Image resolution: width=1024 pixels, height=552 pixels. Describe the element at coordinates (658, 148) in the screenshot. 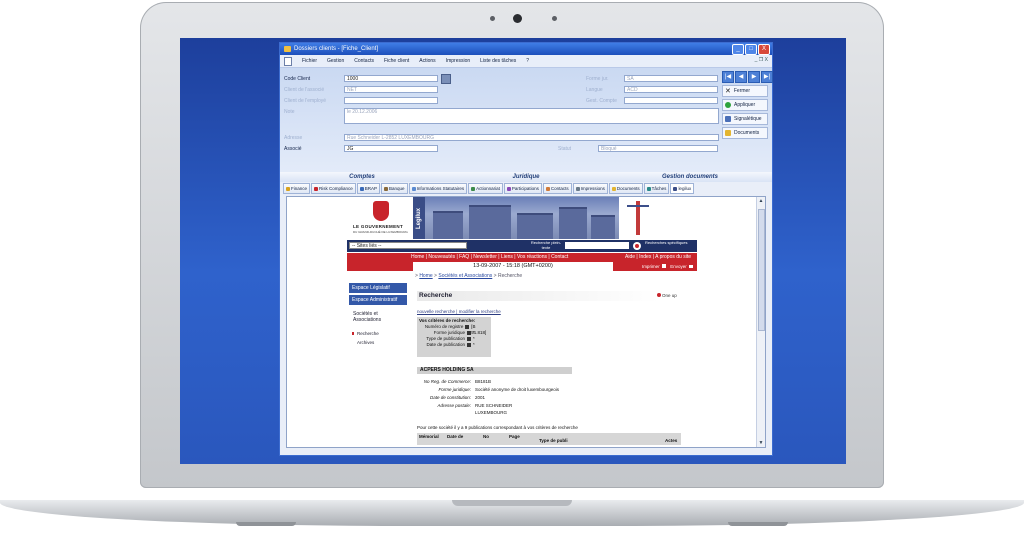

I see `statut-field: Bloqué` at that location.